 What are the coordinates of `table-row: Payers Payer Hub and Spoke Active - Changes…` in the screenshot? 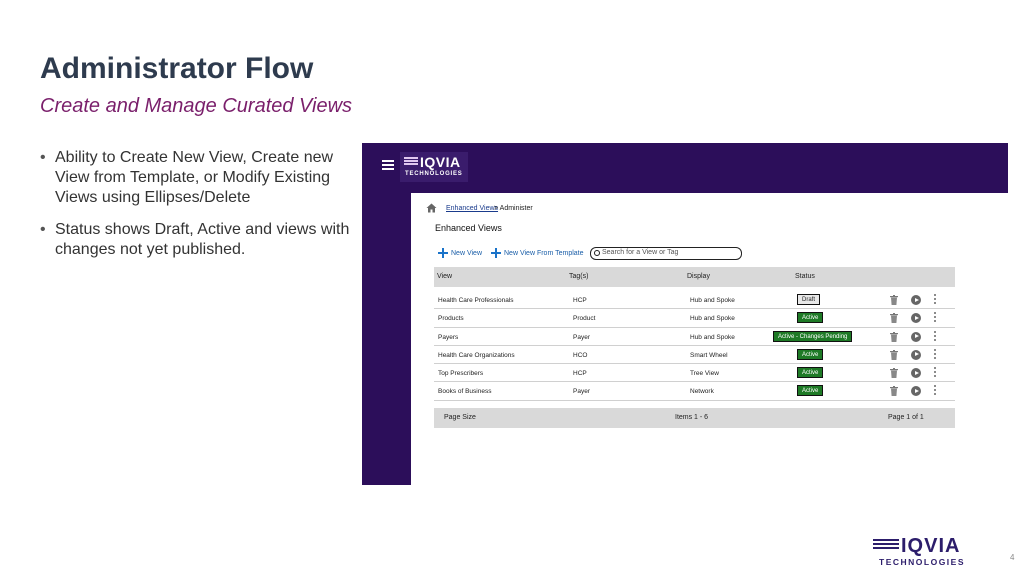 It's located at (694, 337).